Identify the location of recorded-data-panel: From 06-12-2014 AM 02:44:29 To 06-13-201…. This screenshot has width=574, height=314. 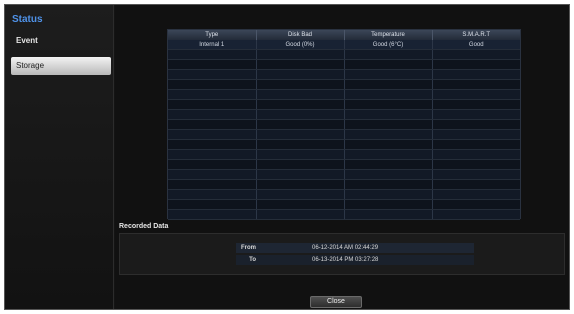
(342, 254).